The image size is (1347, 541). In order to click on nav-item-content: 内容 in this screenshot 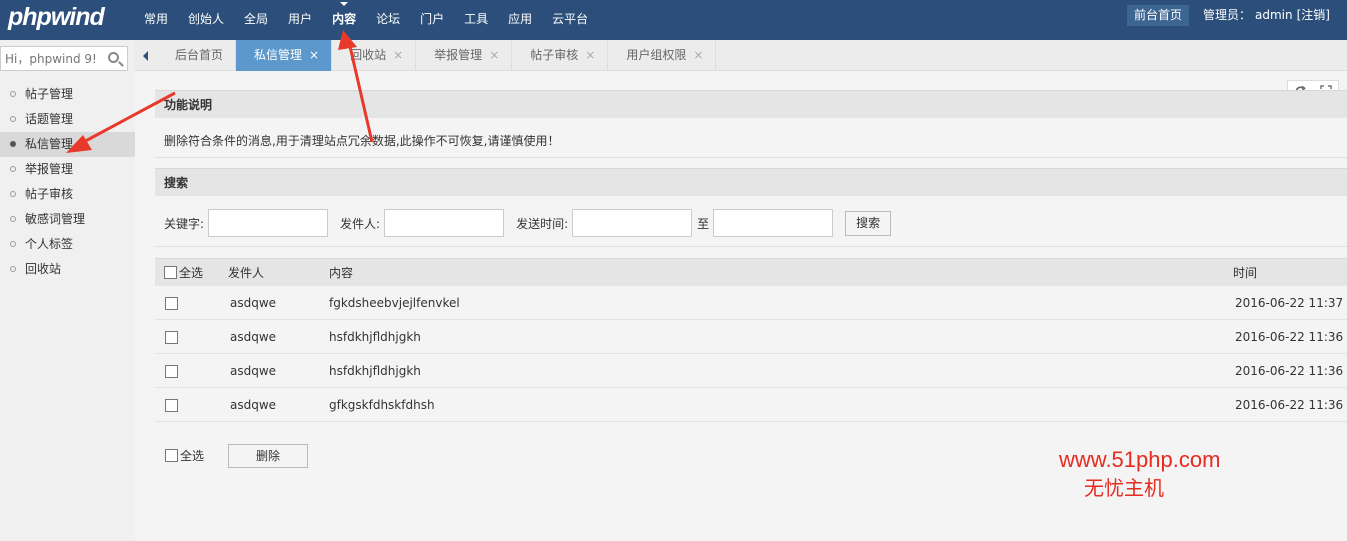, I will do `click(344, 20)`.